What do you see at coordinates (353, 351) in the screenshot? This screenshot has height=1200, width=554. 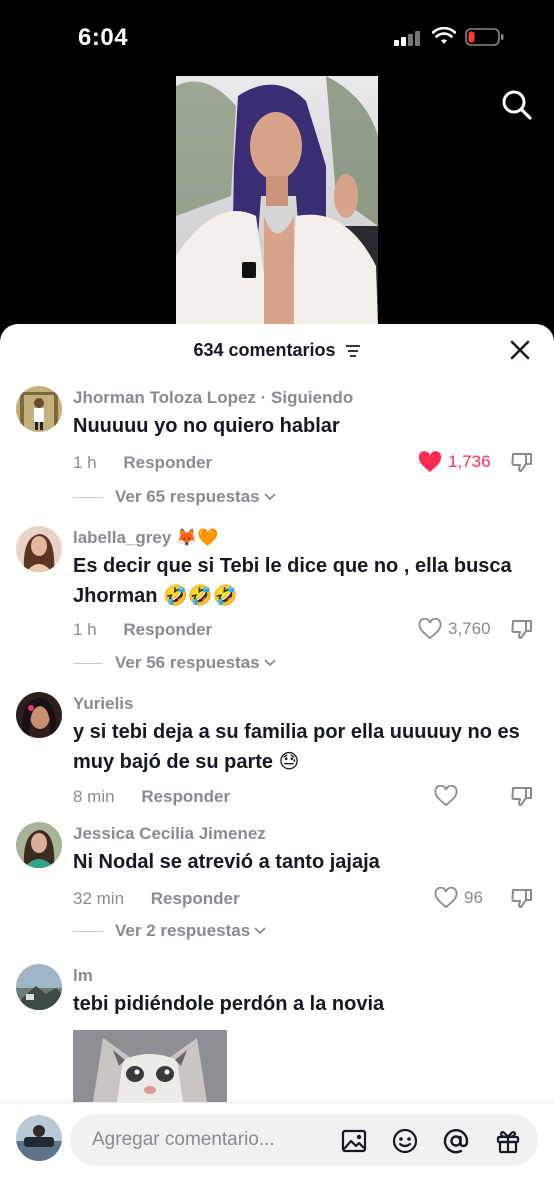 I see `filter-icon` at bounding box center [353, 351].